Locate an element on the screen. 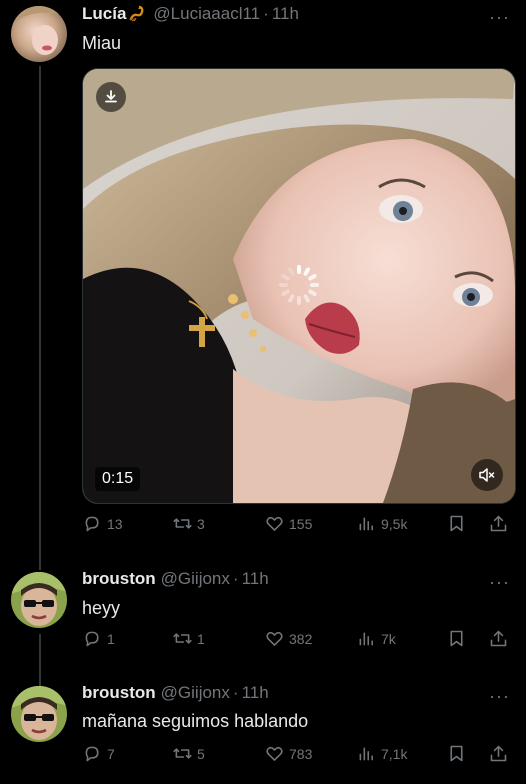 This screenshot has height=784, width=526. reply-button: 13 is located at coordinates (102, 523).